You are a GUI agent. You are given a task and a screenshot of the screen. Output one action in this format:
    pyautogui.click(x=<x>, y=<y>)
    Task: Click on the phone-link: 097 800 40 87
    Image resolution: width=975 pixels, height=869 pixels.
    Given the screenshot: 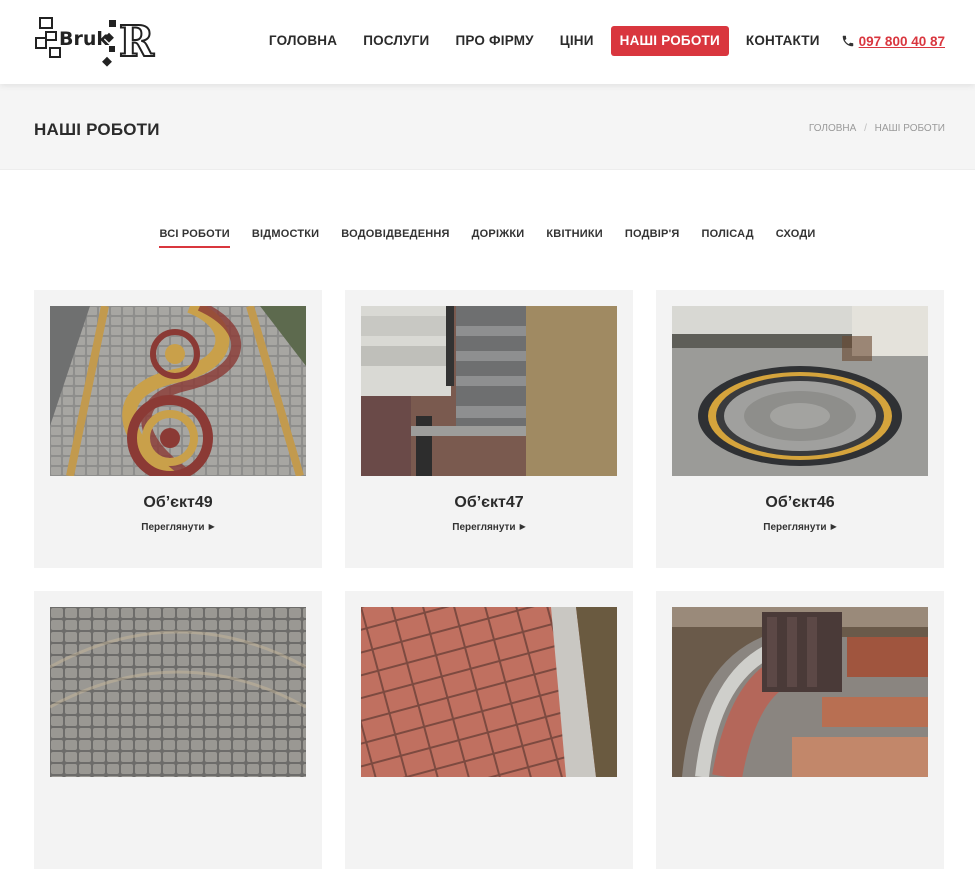 What is the action you would take?
    pyautogui.click(x=902, y=41)
    